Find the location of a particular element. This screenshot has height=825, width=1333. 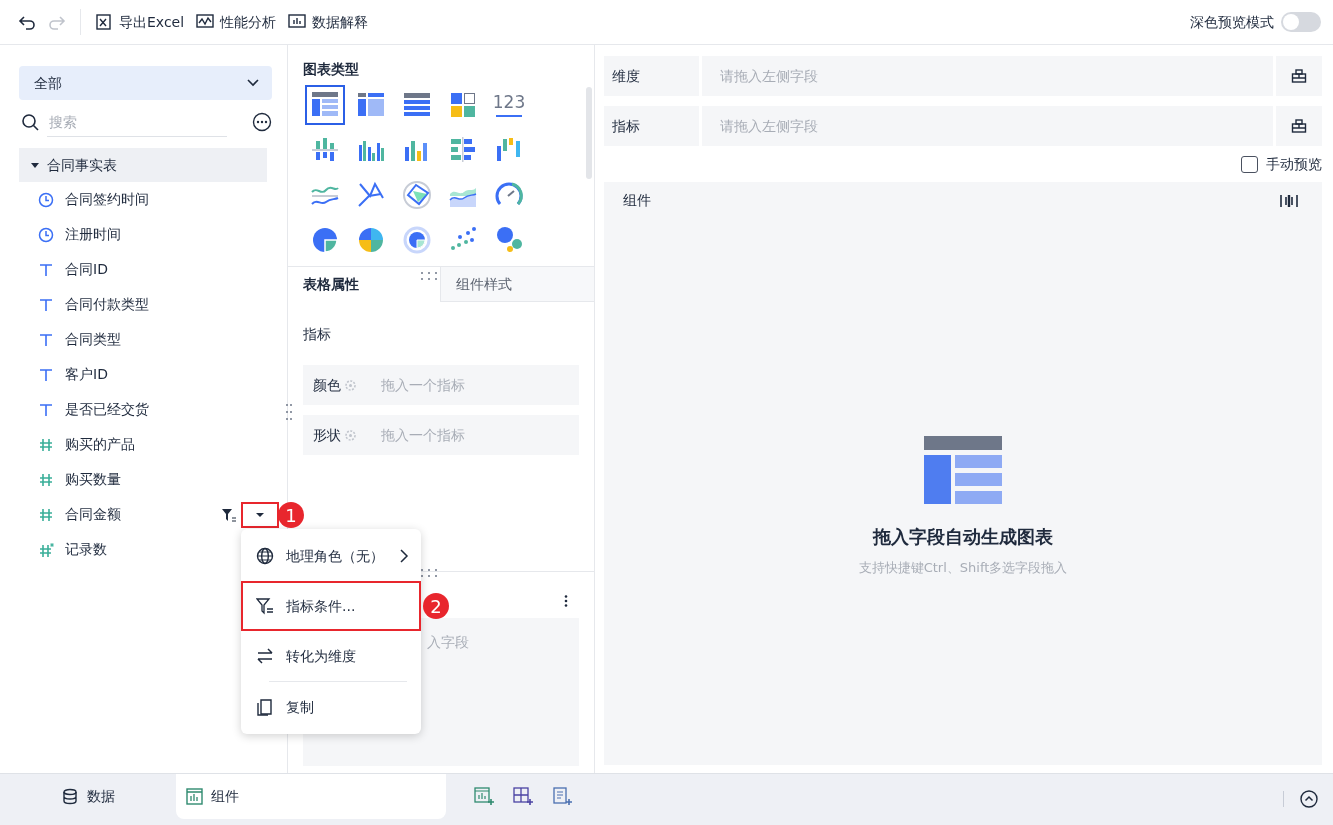

section-label: 指标 is located at coordinates (316, 334).